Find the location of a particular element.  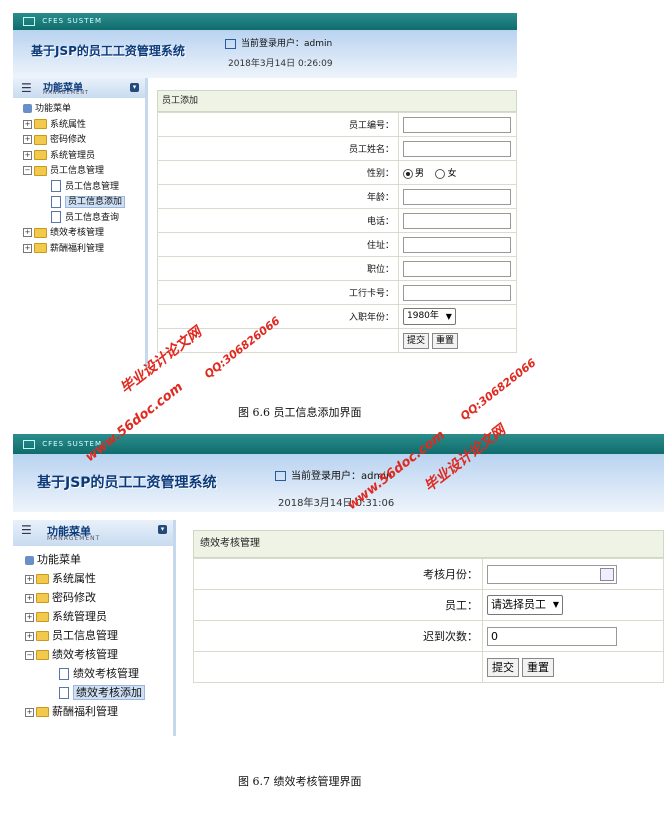

label-age: 年龄： is located at coordinates (278, 196).